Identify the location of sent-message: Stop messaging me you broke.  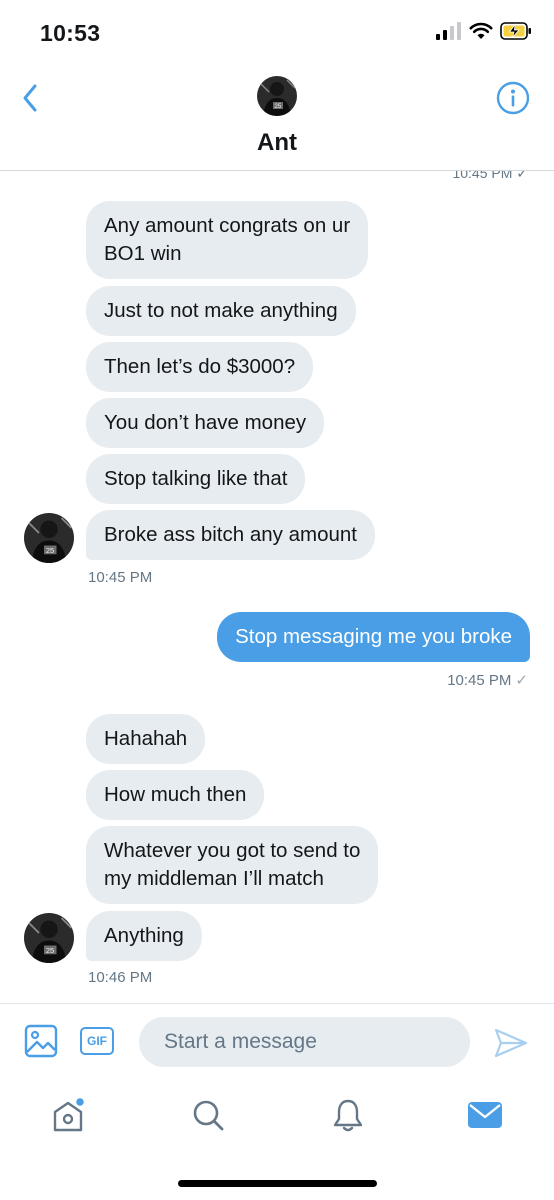
(373, 637).